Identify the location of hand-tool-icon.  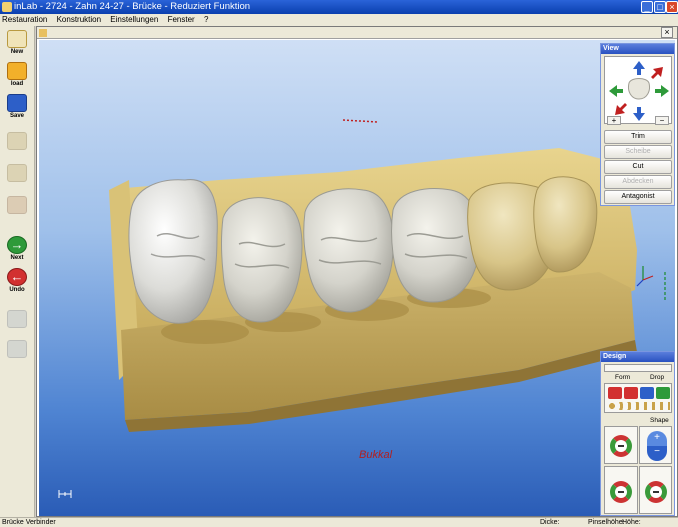
(663, 393).